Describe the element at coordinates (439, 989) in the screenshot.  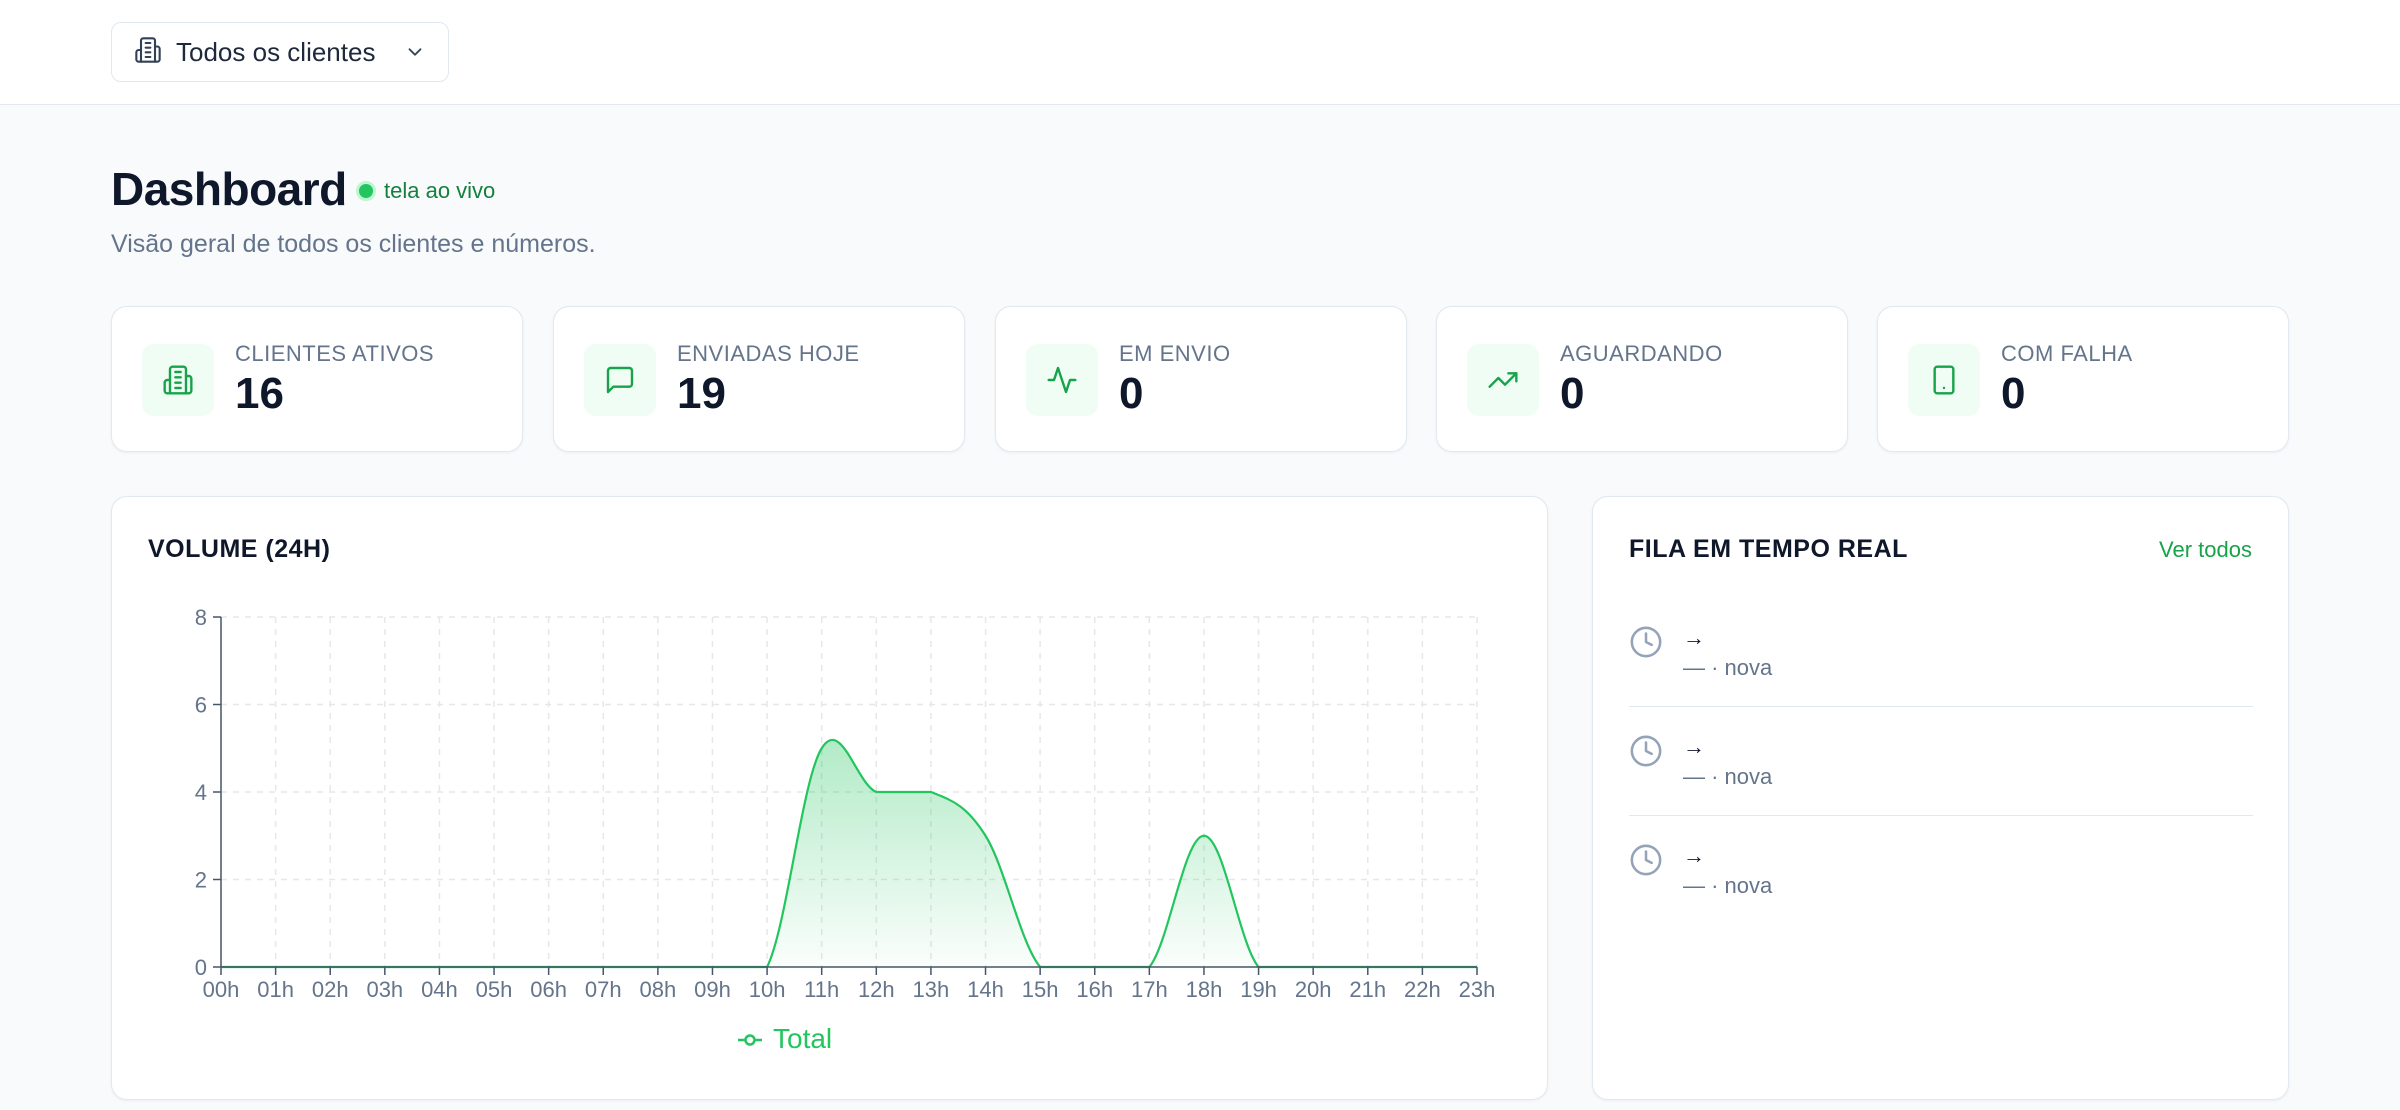
I see `x-tick-label: 04h` at that location.